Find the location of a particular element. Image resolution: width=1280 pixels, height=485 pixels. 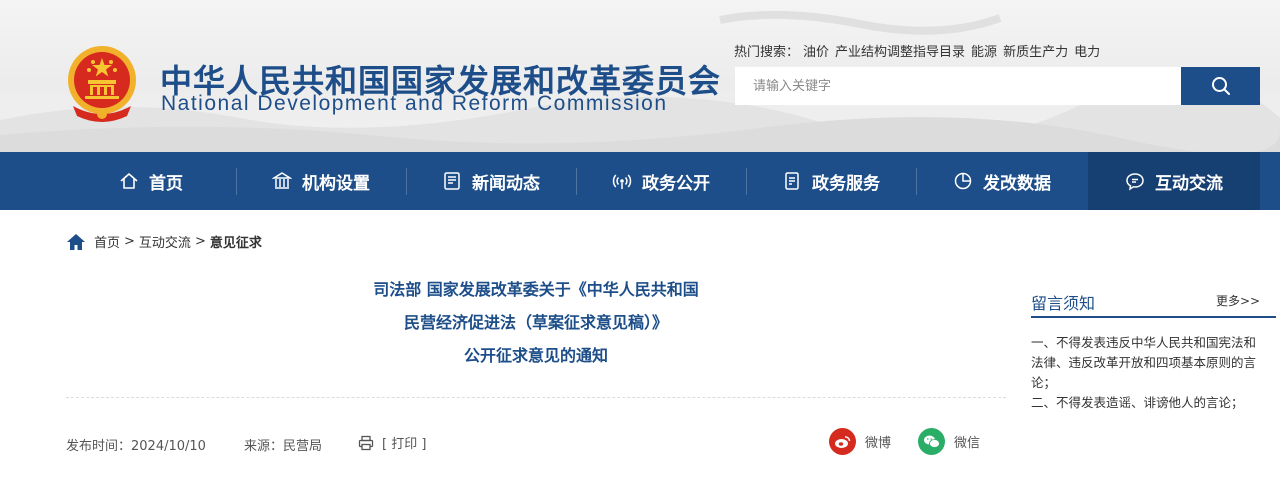

breadcrumb-interaction: 互动交流 is located at coordinates (165, 241).